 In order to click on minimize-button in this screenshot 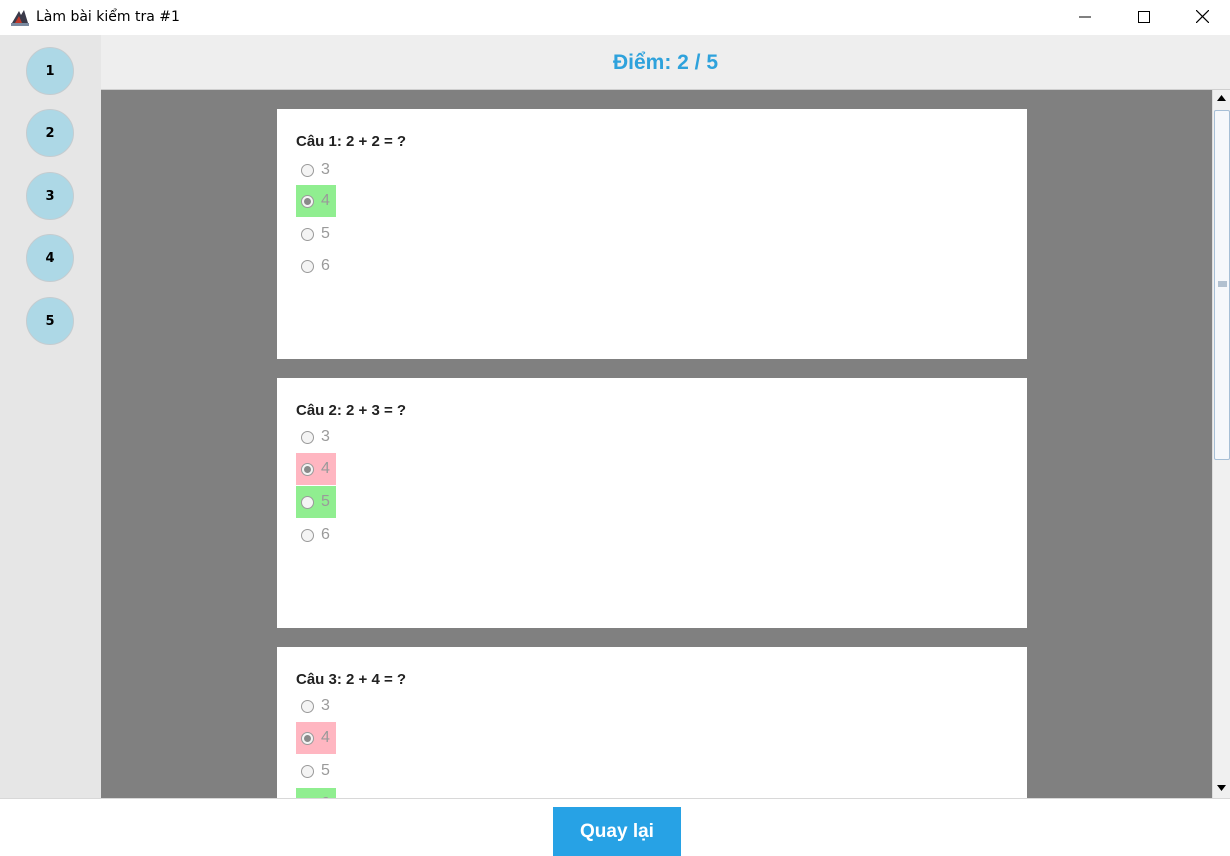, I will do `click(1085, 16)`.